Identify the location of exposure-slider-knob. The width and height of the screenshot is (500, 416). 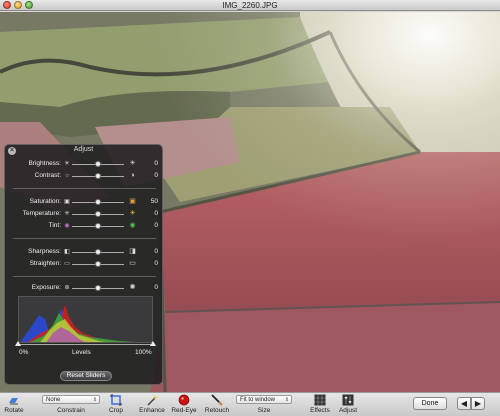
(98, 288).